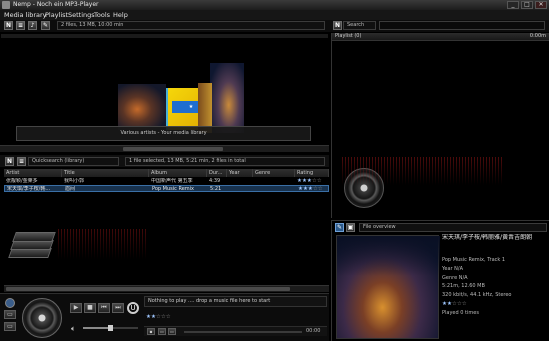 The image size is (549, 341). I want to click on volume-icon: 🔈︎, so click(73, 328).